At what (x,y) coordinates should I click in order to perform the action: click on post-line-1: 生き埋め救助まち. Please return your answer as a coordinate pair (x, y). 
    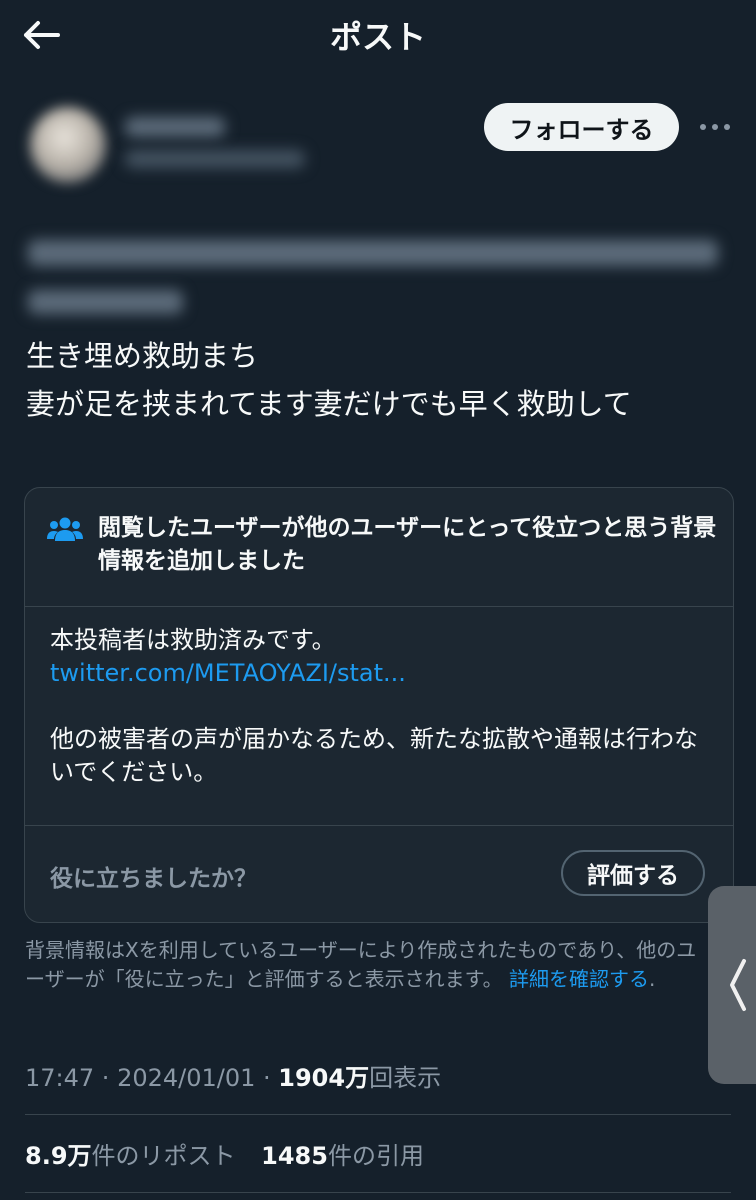
    Looking at the image, I should click on (142, 356).